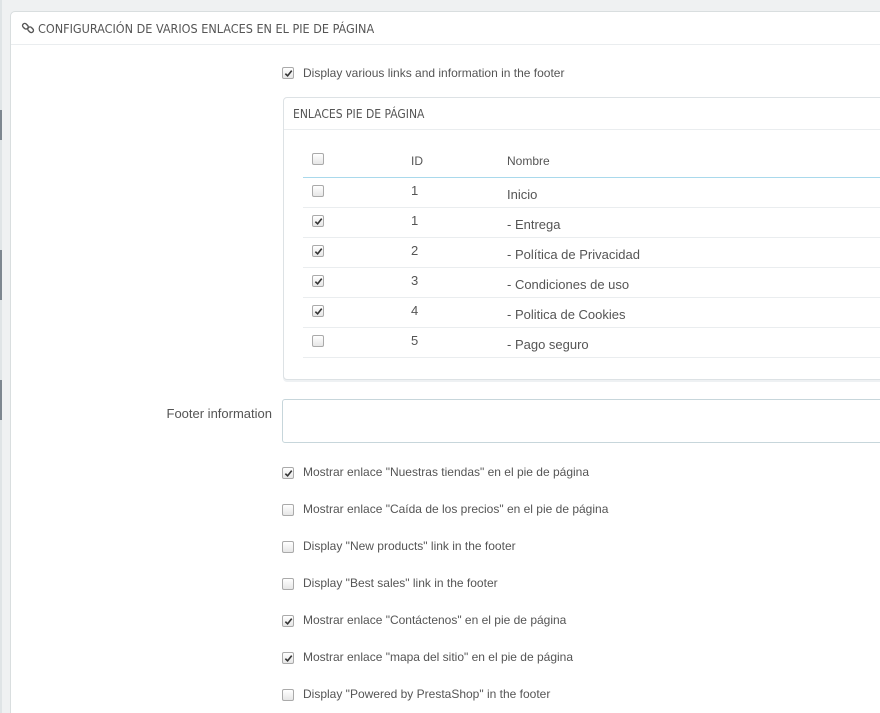 The width and height of the screenshot is (880, 713). I want to click on row-name: - Pago seguro, so click(548, 344).